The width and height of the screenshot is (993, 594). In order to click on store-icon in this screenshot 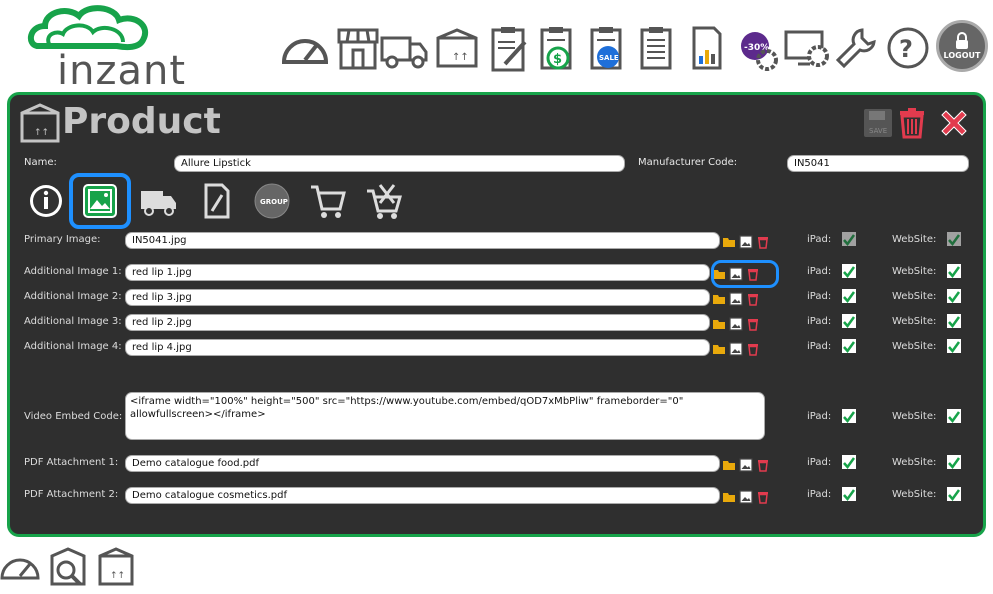, I will do `click(358, 49)`.